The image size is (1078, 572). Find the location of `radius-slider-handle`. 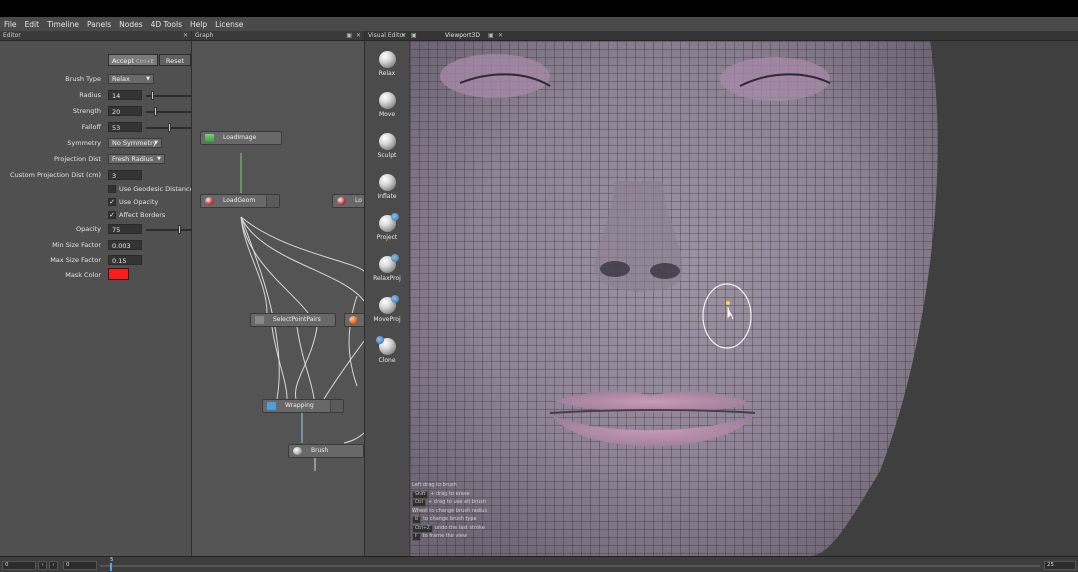

radius-slider-handle is located at coordinates (153, 95).